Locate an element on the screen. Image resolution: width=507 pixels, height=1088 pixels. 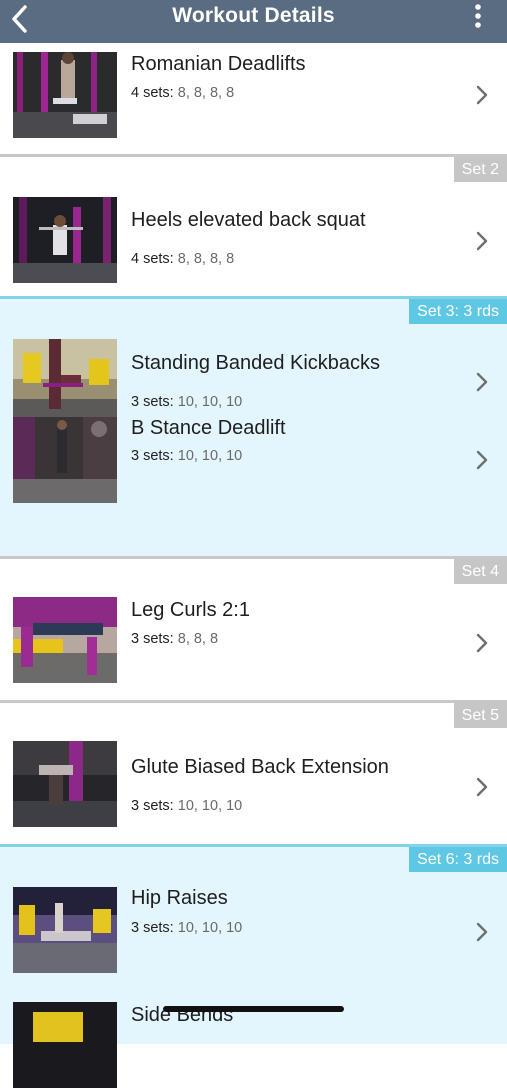
exercise-row-leg-curls: Leg Curls 2:1 3 sets: 8, 8, 8 is located at coordinates (253, 629).